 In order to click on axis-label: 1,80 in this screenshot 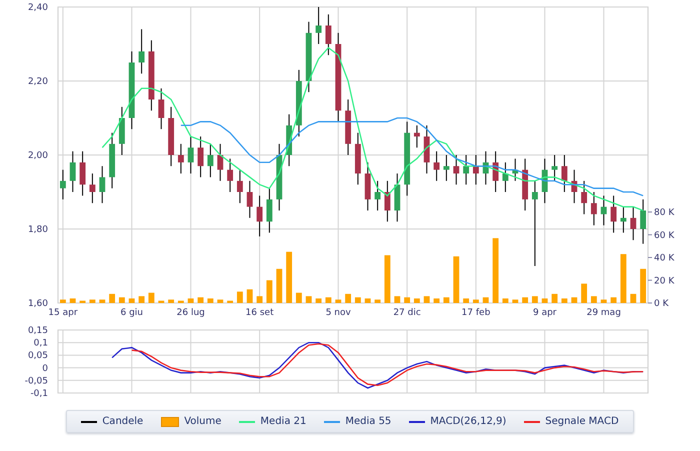, I will do `click(38, 230)`.